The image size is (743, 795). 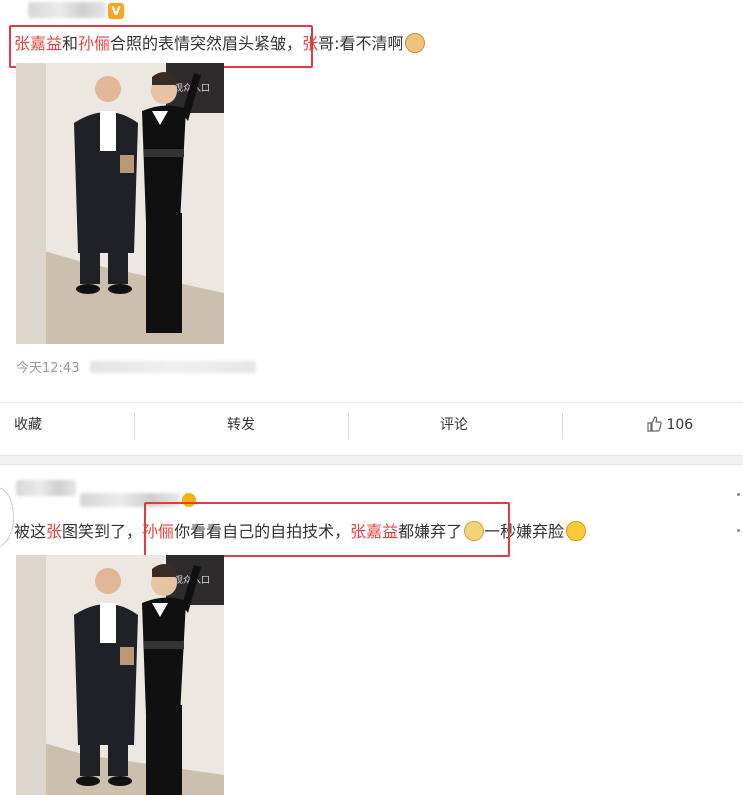 What do you see at coordinates (7, 517) in the screenshot?
I see `avatar` at bounding box center [7, 517].